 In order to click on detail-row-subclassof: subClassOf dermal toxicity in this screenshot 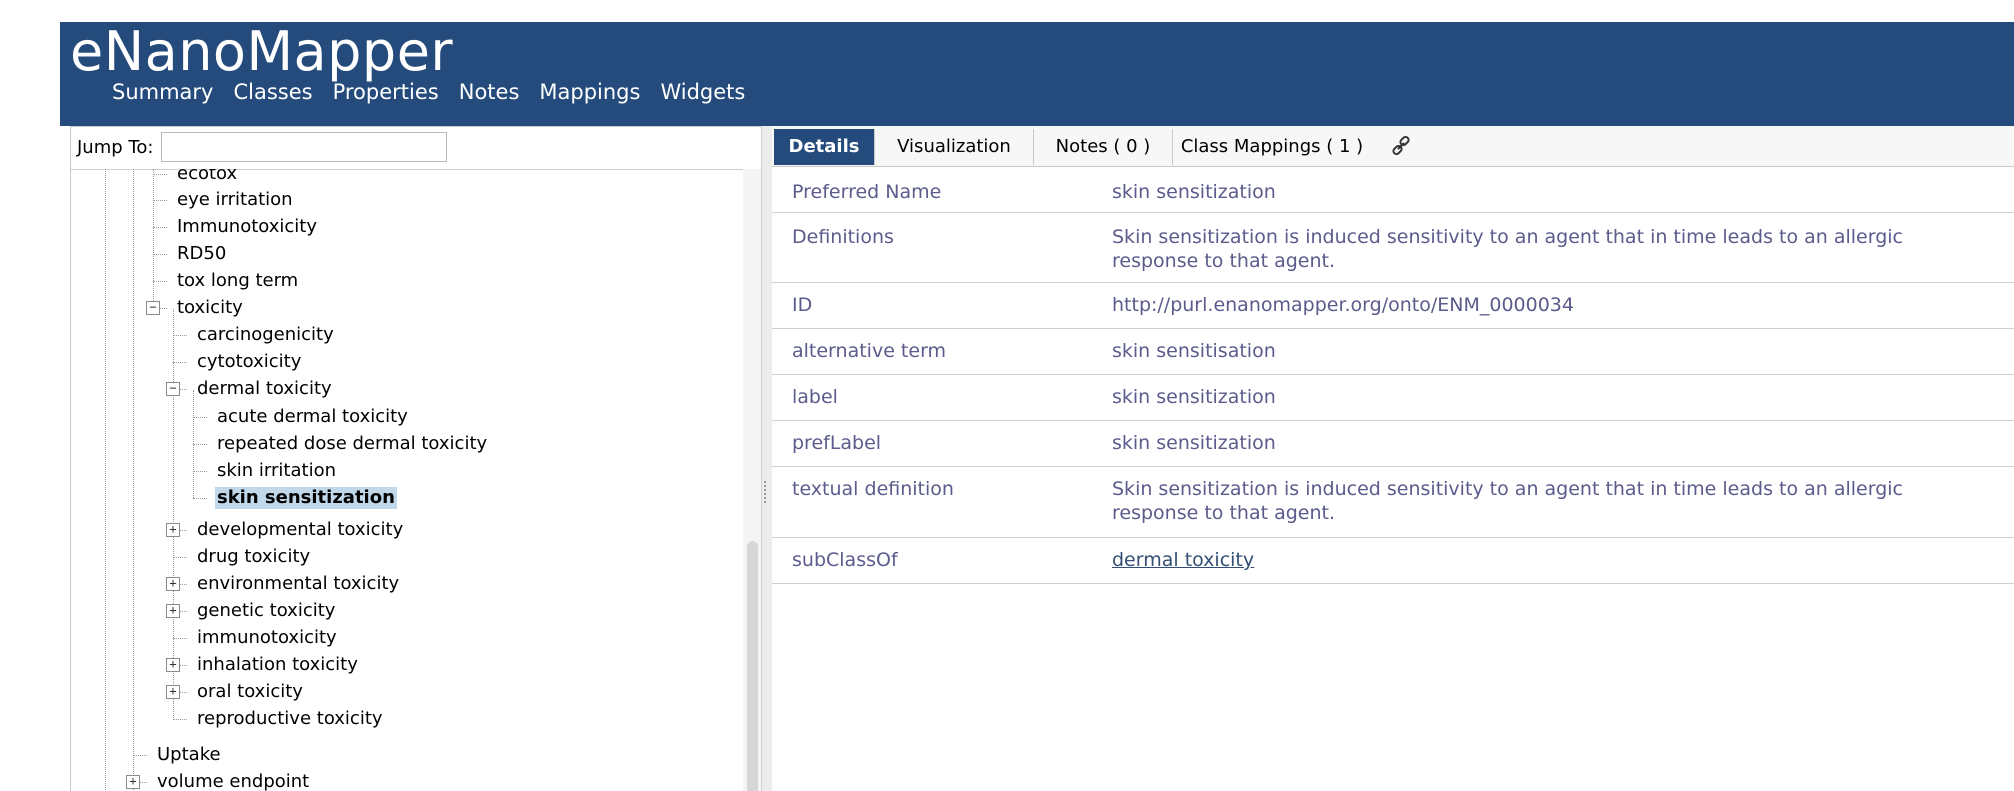, I will do `click(1393, 560)`.